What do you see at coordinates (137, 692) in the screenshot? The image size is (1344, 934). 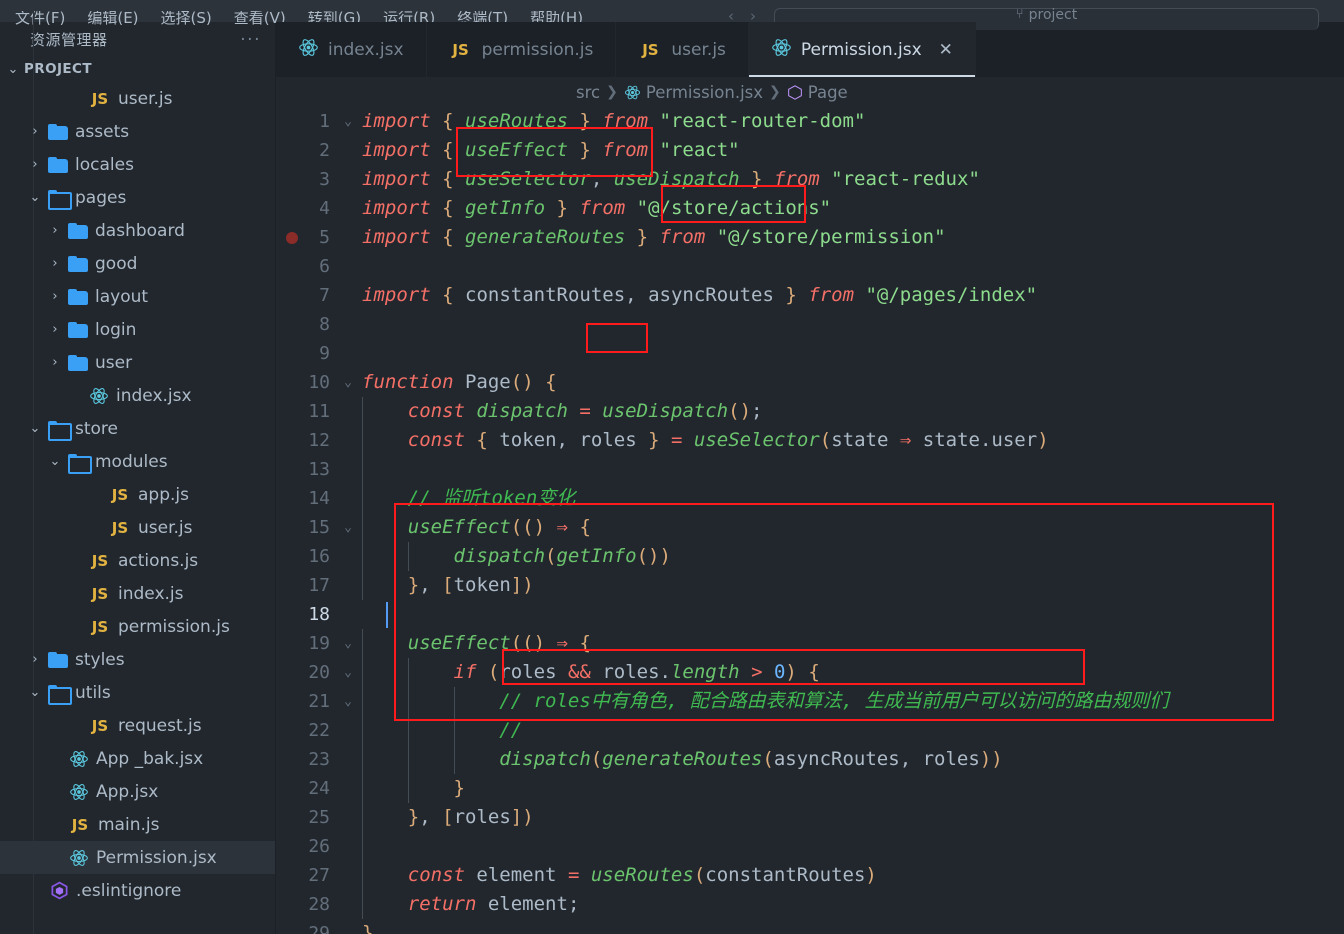 I see `tree-item-utils: ⌄ utils` at bounding box center [137, 692].